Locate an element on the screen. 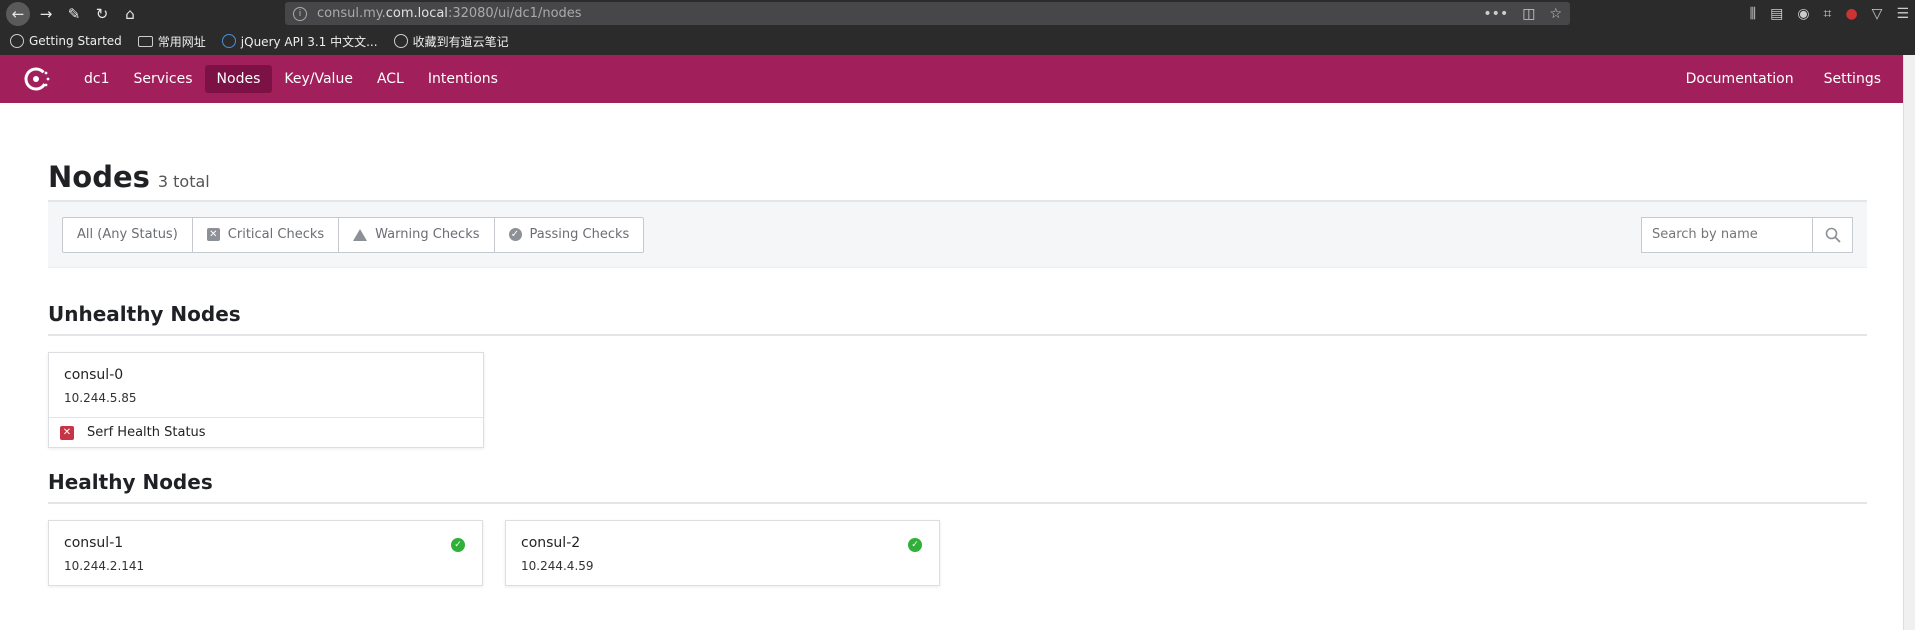  vue-icon: ▽ is located at coordinates (1877, 14).